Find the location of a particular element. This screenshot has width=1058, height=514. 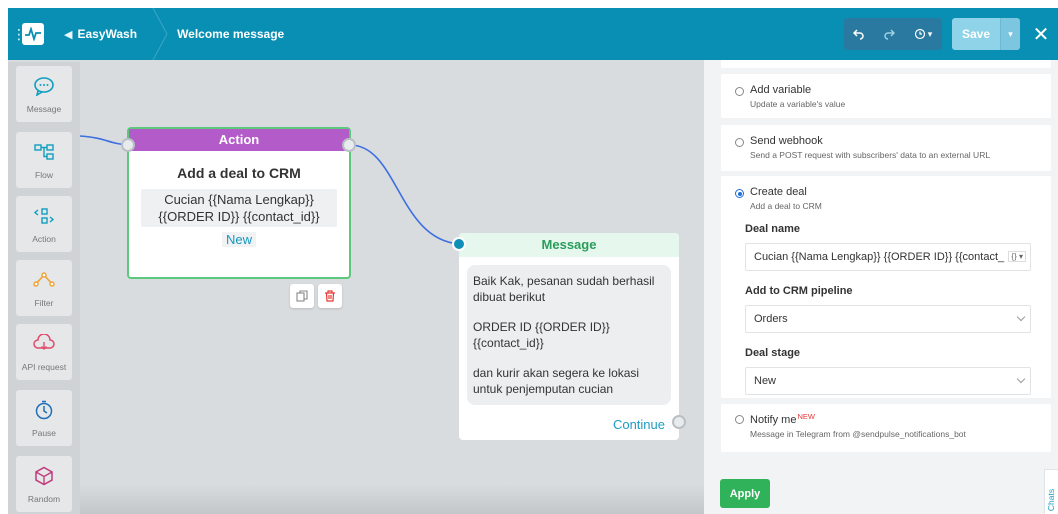

chats-side-tab: Chats is located at coordinates (1051, 491).